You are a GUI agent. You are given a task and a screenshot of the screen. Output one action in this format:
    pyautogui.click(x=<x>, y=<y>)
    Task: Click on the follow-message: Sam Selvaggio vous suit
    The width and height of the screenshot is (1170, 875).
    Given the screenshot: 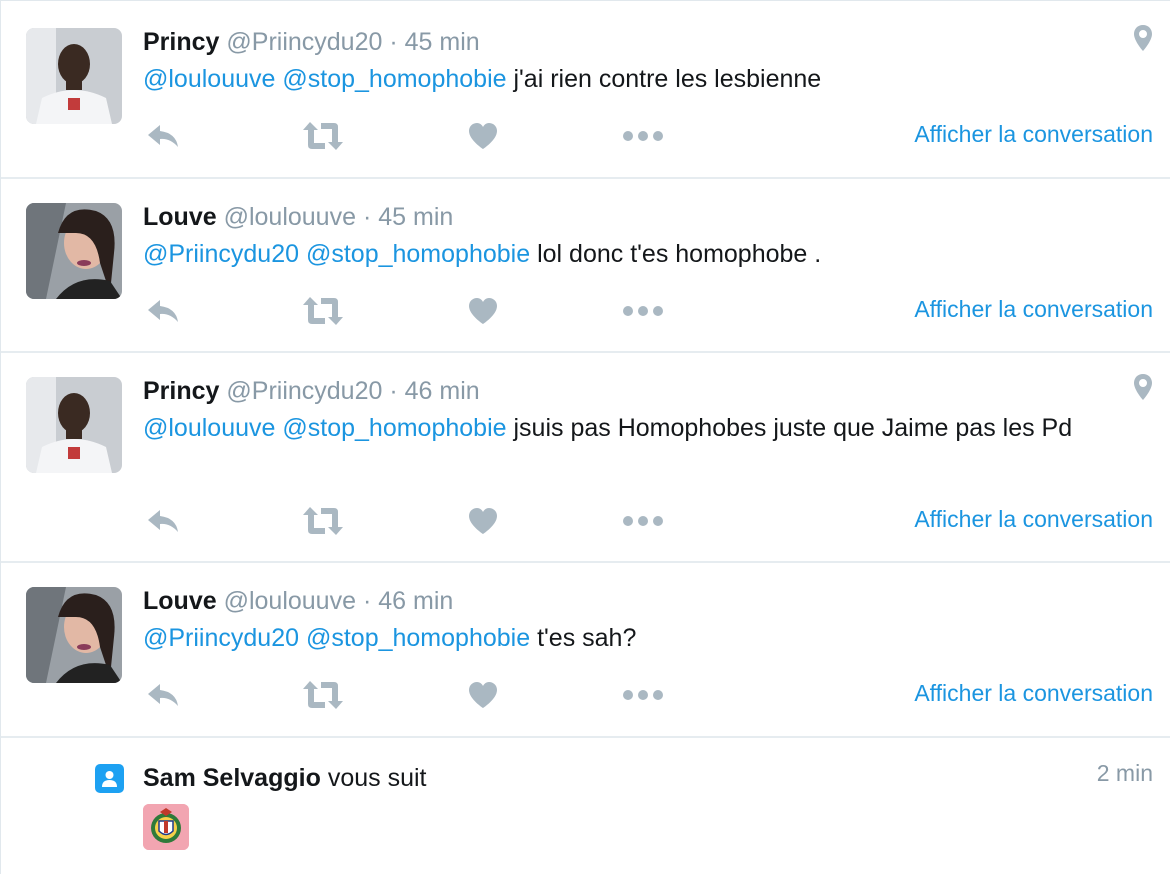 What is the action you would take?
    pyautogui.click(x=284, y=778)
    